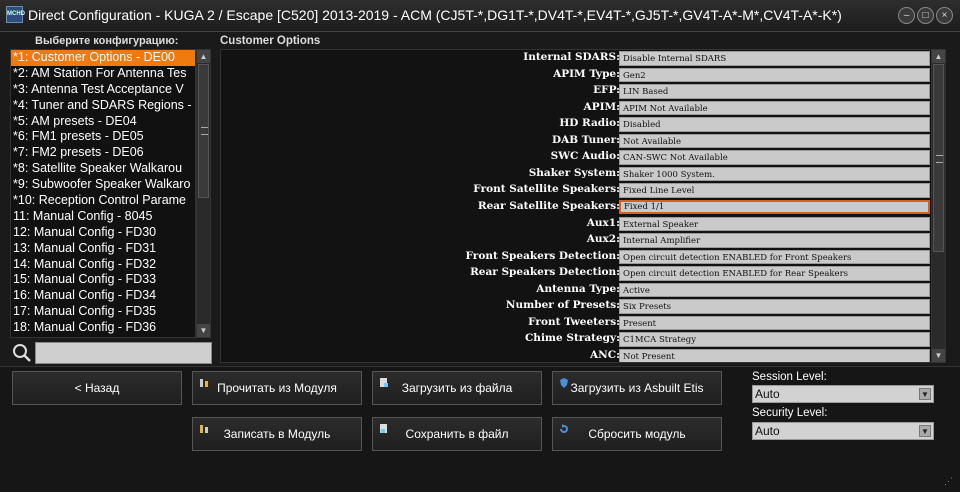  I want to click on search-input, so click(123, 353).